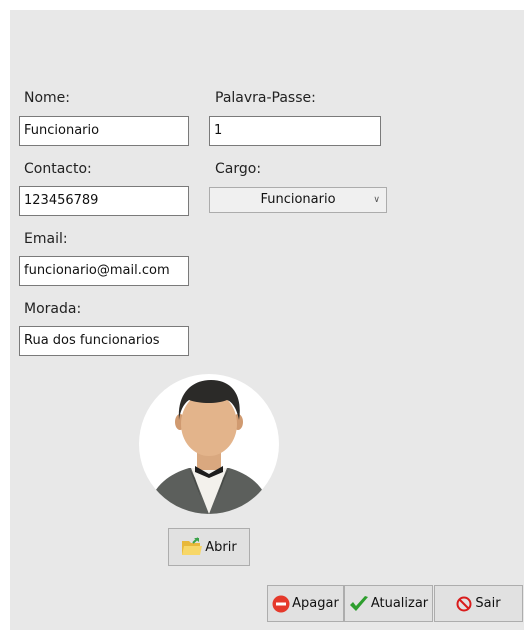 The width and height of the screenshot is (524, 630). I want to click on folder-open-icon, so click(192, 547).